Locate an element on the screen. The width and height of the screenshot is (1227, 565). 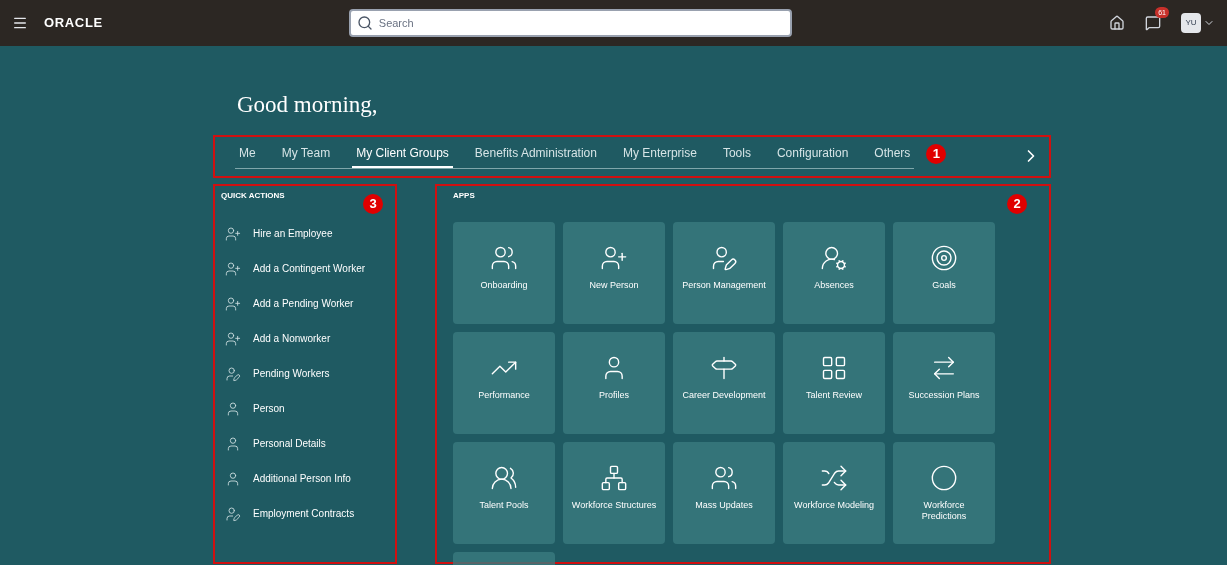
app-tile: Person Management is located at coordinates (724, 272).